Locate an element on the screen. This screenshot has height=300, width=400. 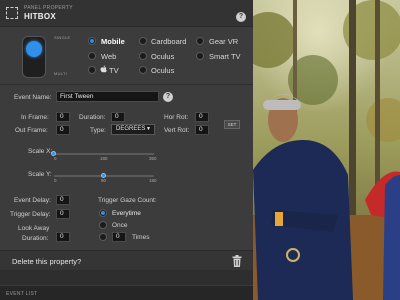
vert-rot-input: 0 is located at coordinates (202, 130).